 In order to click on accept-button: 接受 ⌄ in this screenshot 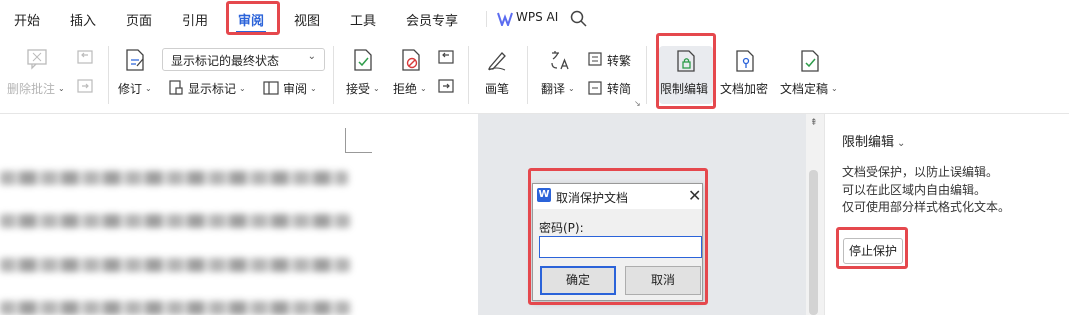, I will do `click(363, 88)`.